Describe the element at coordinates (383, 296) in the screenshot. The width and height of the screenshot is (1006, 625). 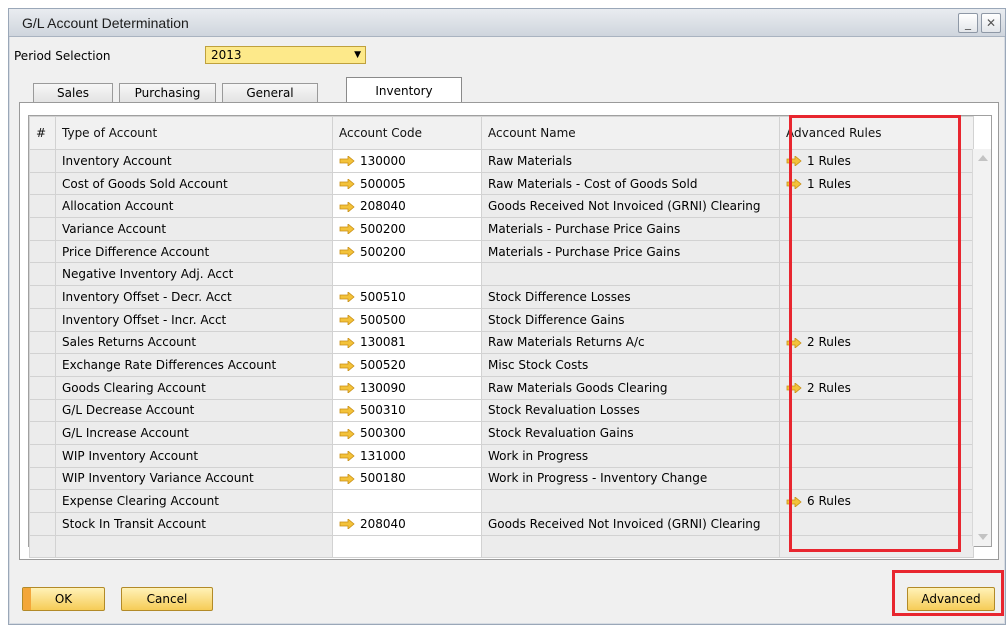
I see `account-code-value: 500510` at that location.